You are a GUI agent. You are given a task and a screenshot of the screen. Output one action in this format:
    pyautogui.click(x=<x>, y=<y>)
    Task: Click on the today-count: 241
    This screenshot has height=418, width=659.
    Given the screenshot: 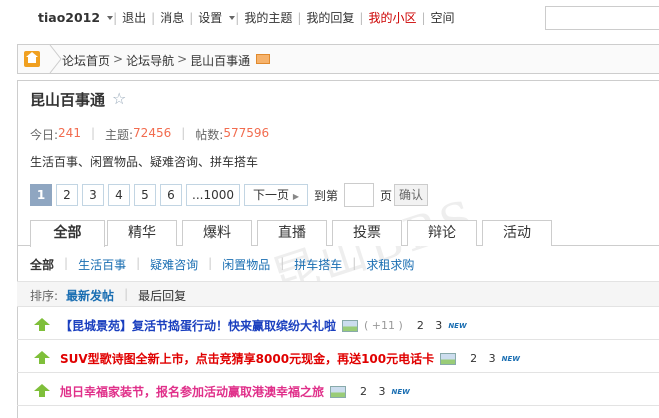 What is the action you would take?
    pyautogui.click(x=69, y=133)
    